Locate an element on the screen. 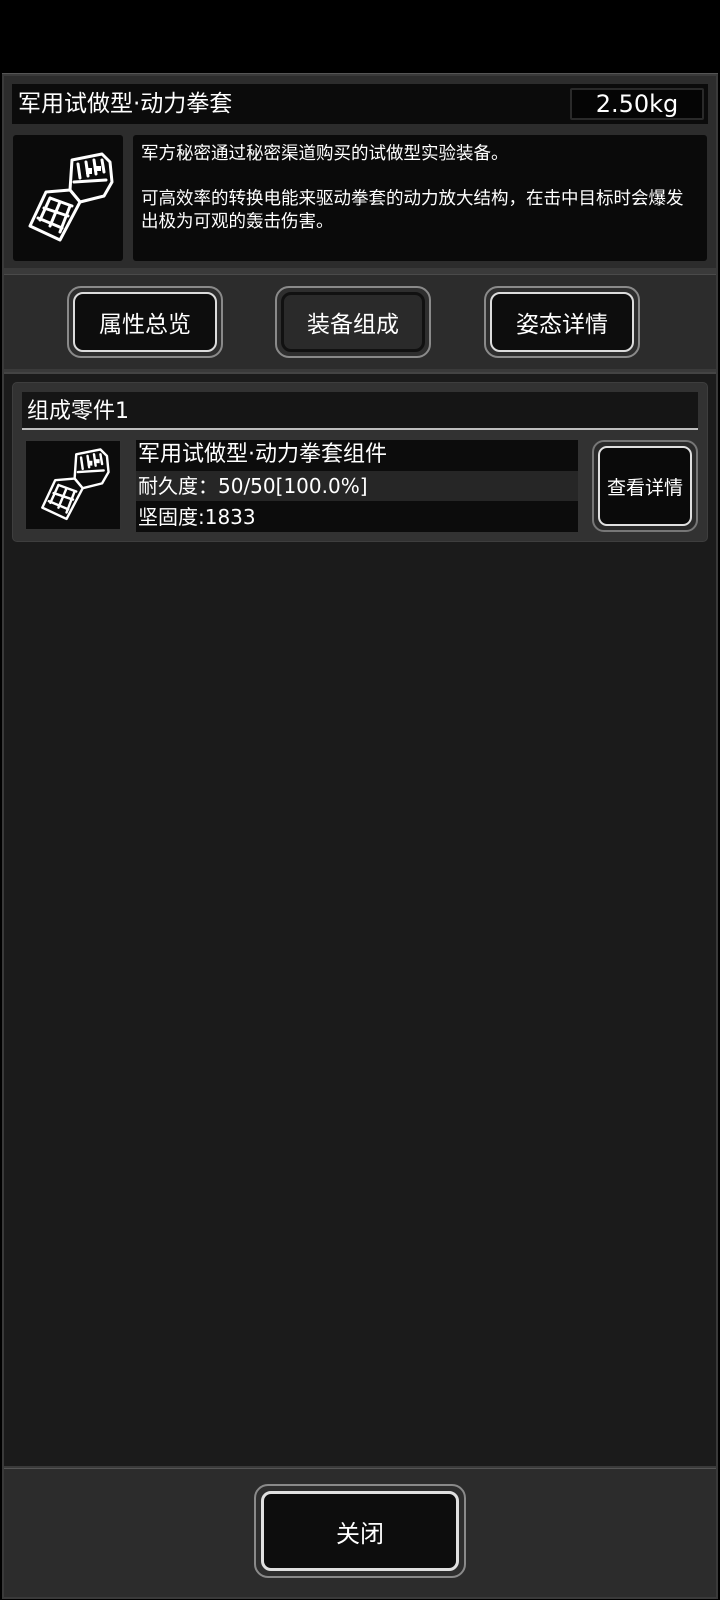  view-details-label: 查看详情 is located at coordinates (644, 487).